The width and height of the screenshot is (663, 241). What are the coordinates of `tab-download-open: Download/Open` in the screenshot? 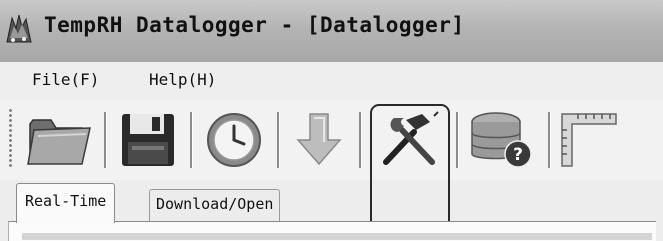 It's located at (215, 205).